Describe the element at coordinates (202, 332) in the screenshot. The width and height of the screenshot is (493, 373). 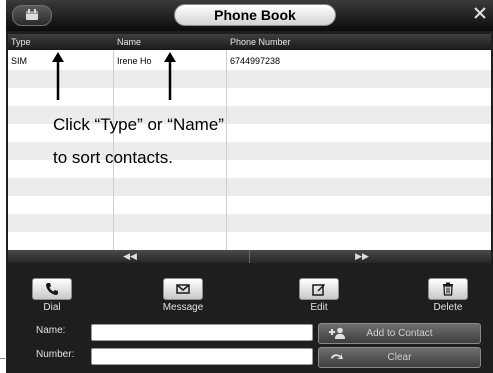
I see `name-input` at that location.